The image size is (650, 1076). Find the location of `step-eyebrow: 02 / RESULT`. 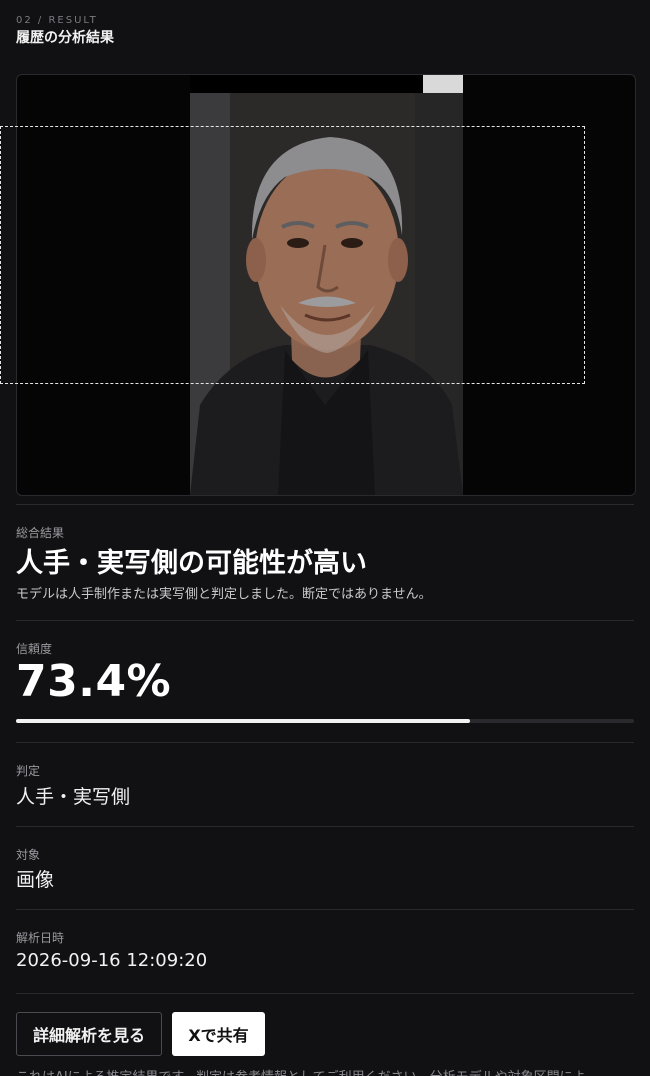

step-eyebrow: 02 / RESULT is located at coordinates (57, 20).